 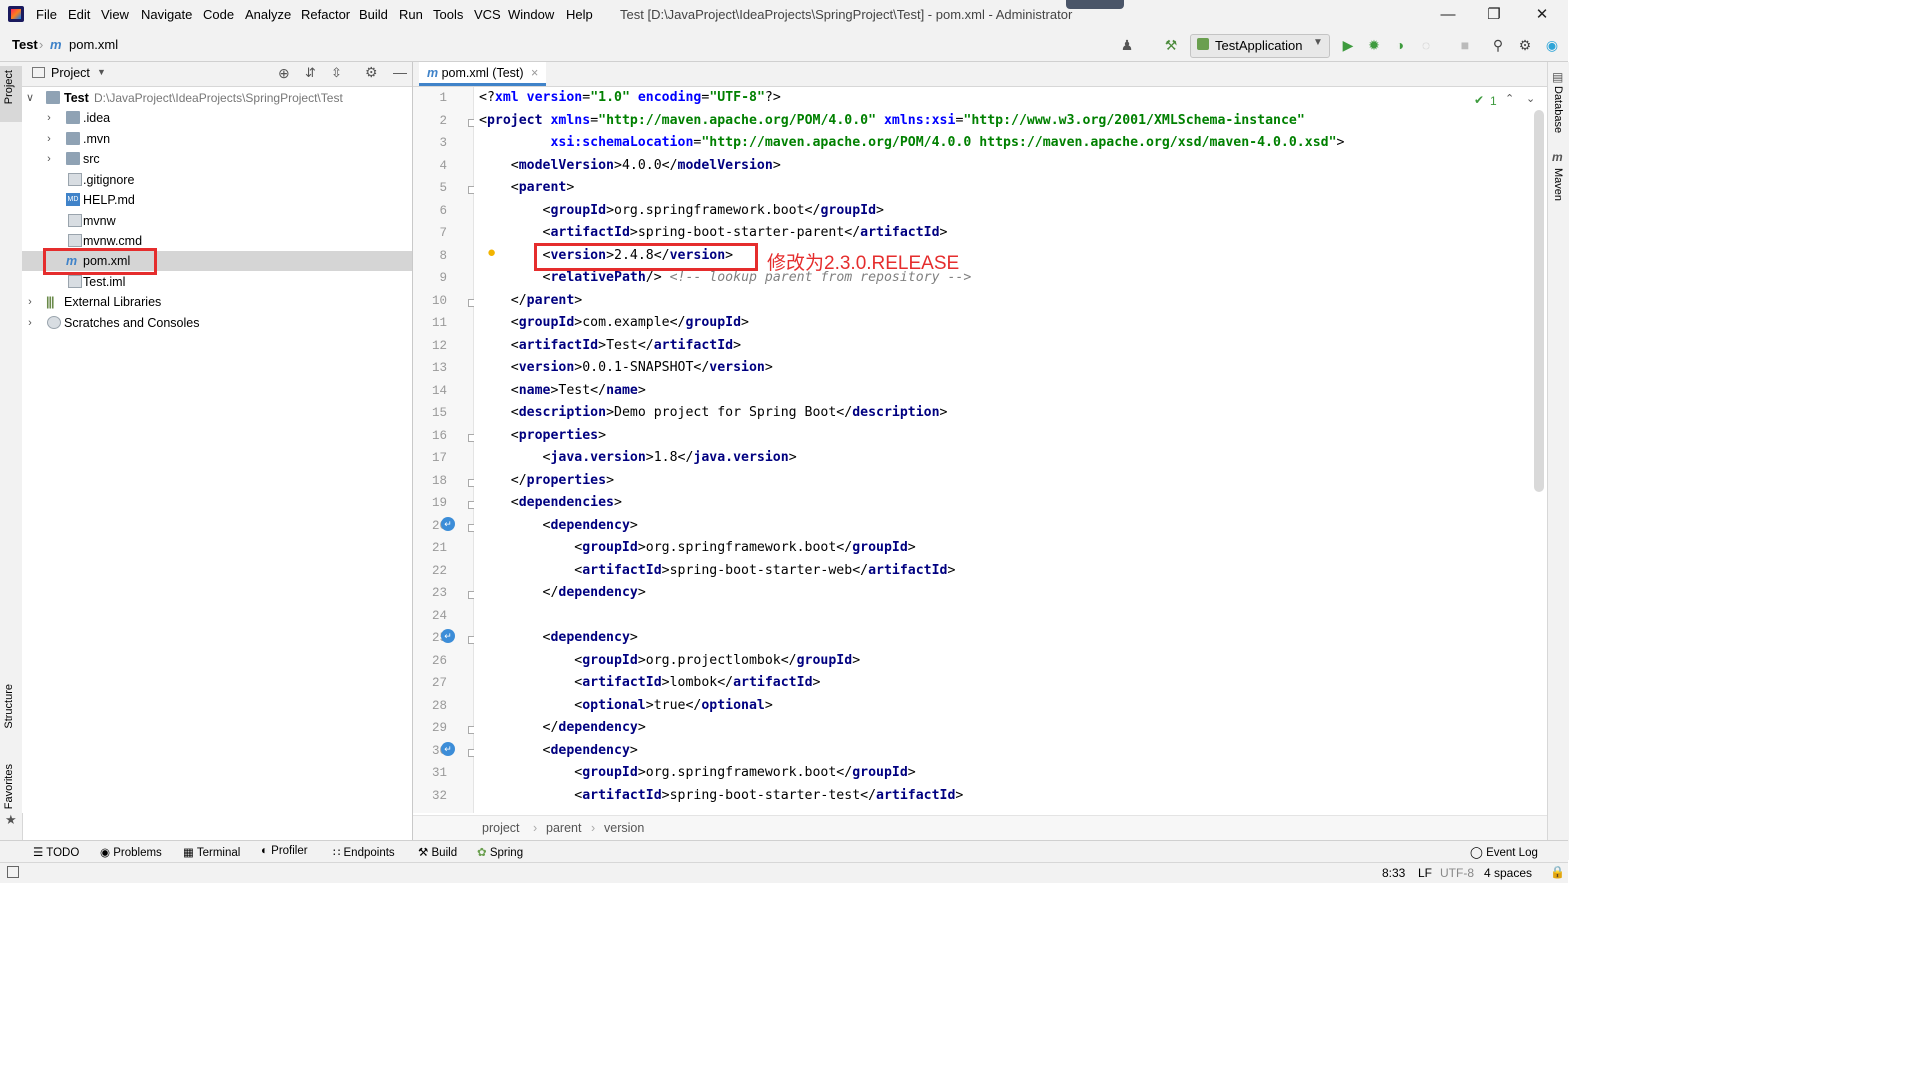 What do you see at coordinates (310, 73) in the screenshot?
I see `expand-all-icon: ⇵` at bounding box center [310, 73].